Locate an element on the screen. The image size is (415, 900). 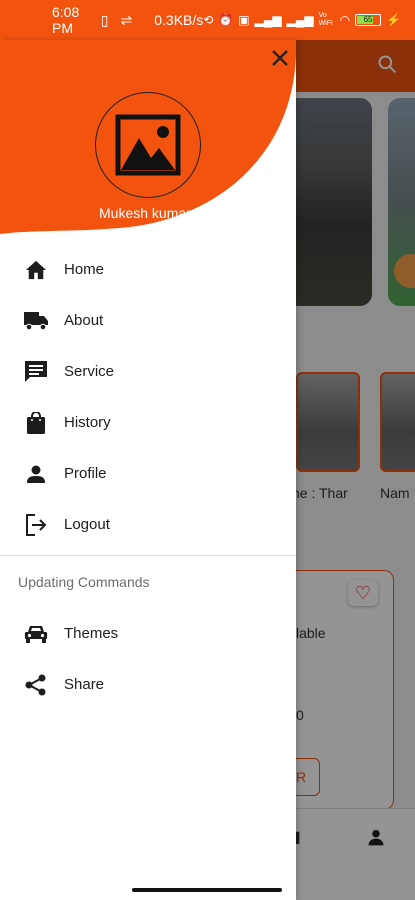
menu-item-label: Home is located at coordinates (84, 269).